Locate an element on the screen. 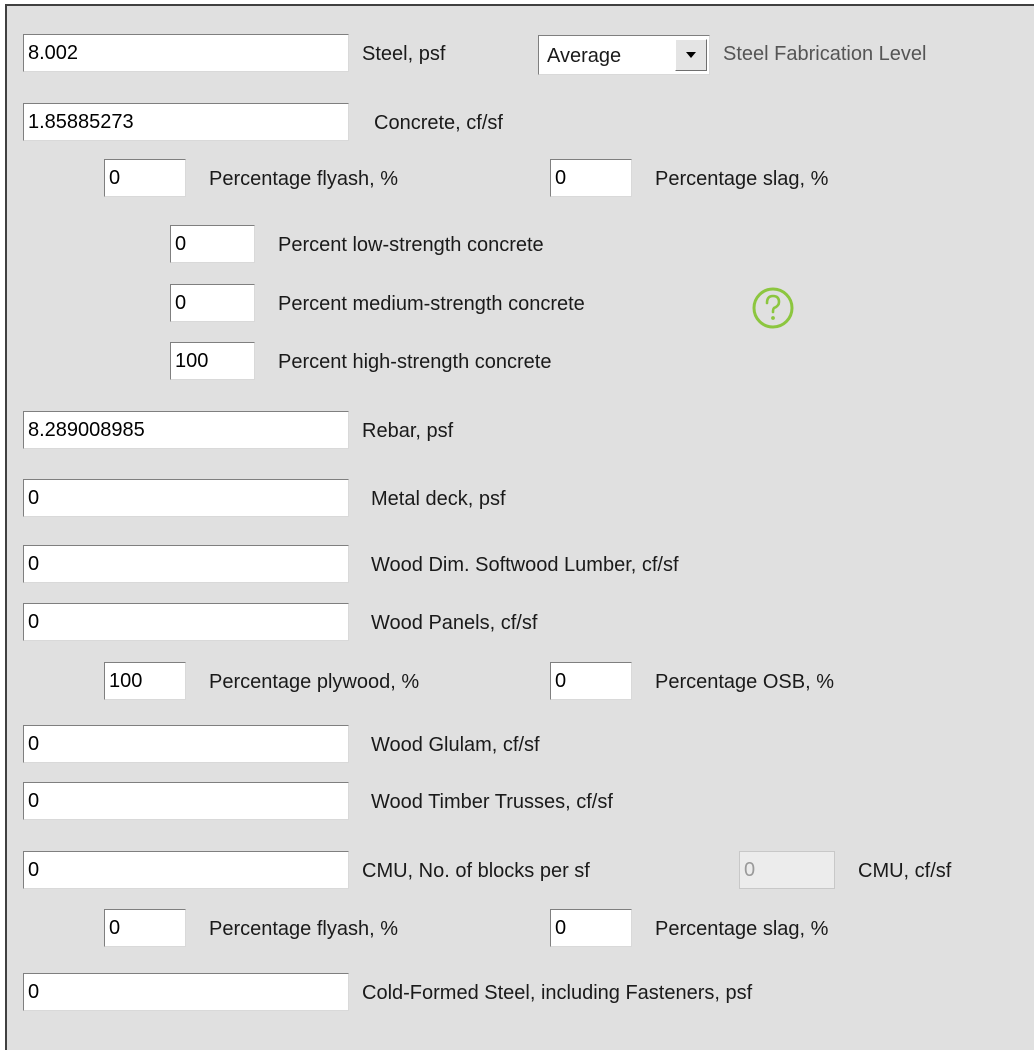  wood-dim-lumber-input: 0 is located at coordinates (186, 564).